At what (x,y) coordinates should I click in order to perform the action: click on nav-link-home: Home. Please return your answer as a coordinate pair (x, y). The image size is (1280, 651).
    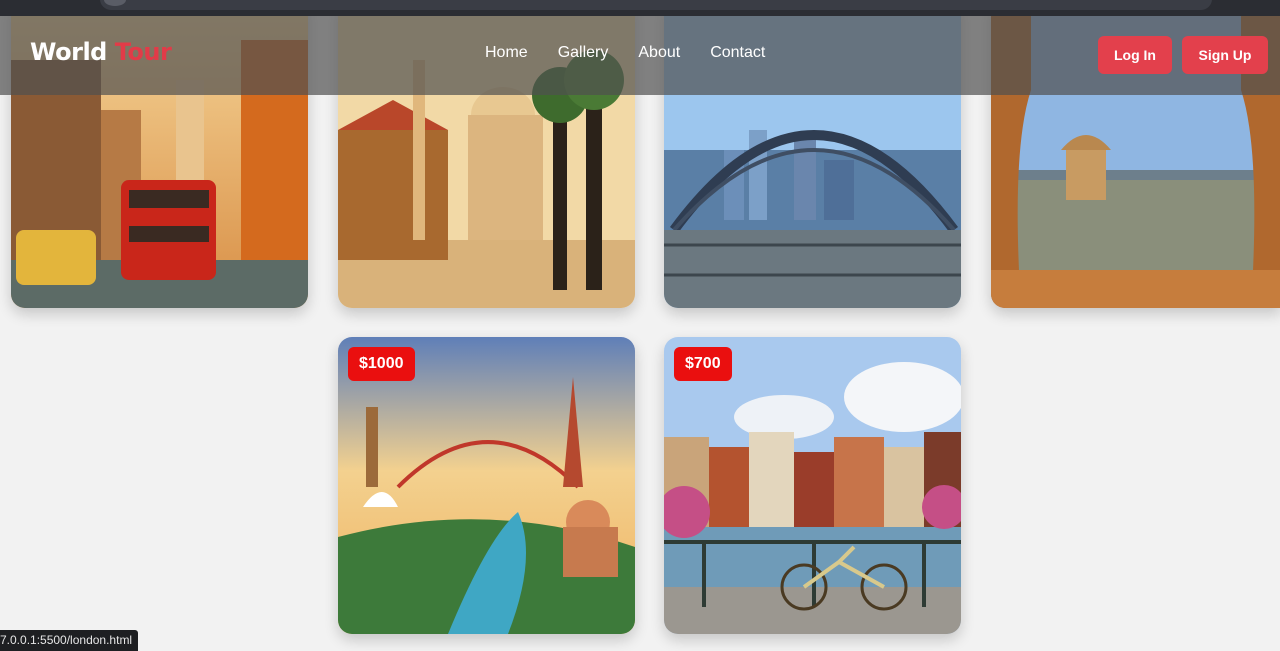
    Looking at the image, I should click on (506, 53).